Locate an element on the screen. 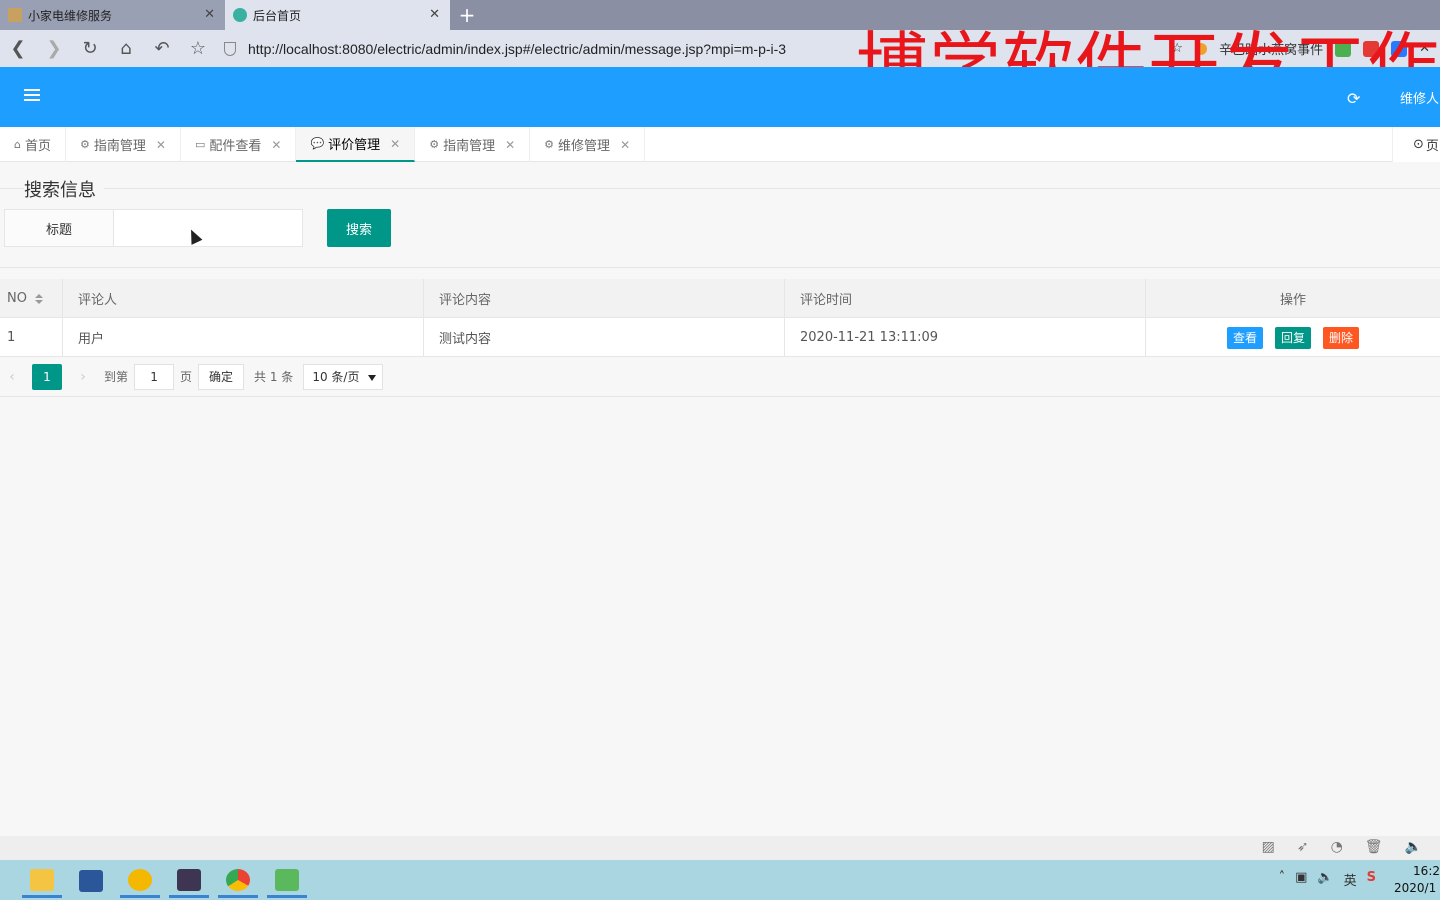 The height and width of the screenshot is (900, 1440). menu-toggle-icon is located at coordinates (32, 96).